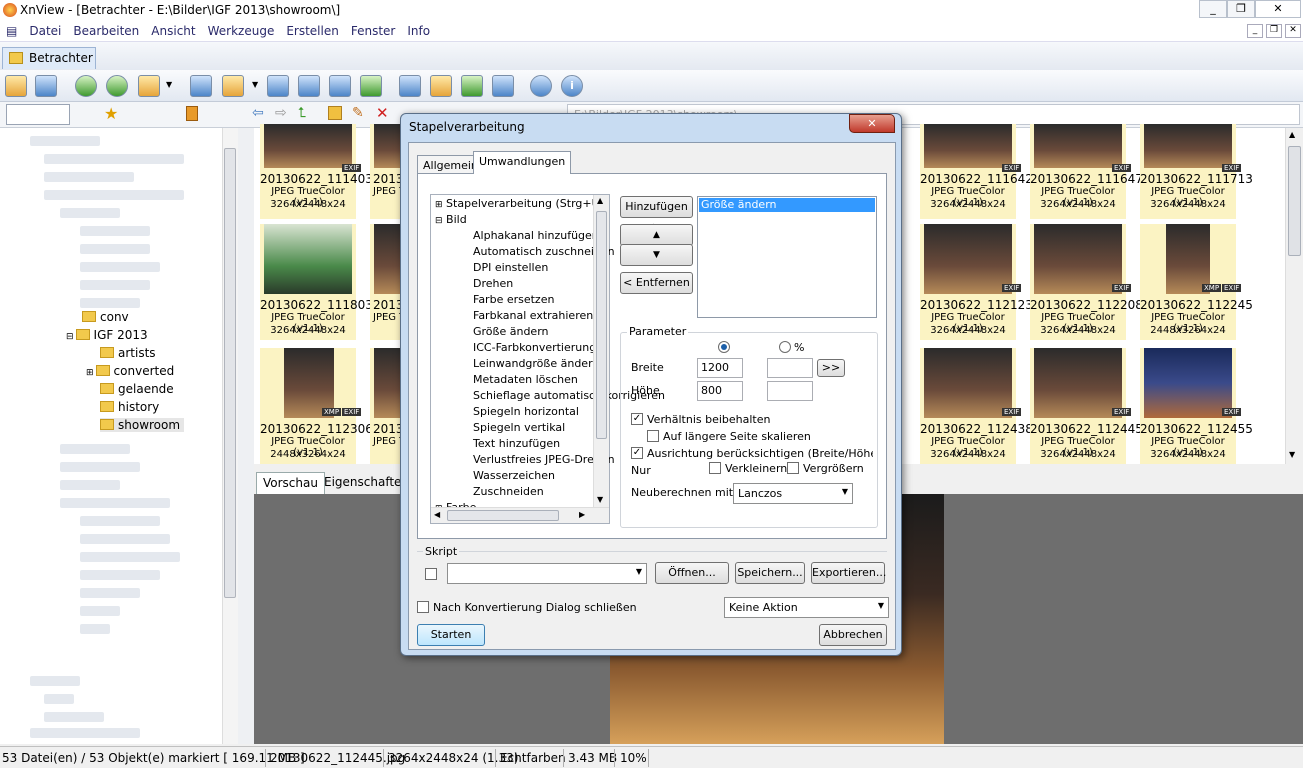  I want to click on settings-gear-icon-button, so click(541, 86).